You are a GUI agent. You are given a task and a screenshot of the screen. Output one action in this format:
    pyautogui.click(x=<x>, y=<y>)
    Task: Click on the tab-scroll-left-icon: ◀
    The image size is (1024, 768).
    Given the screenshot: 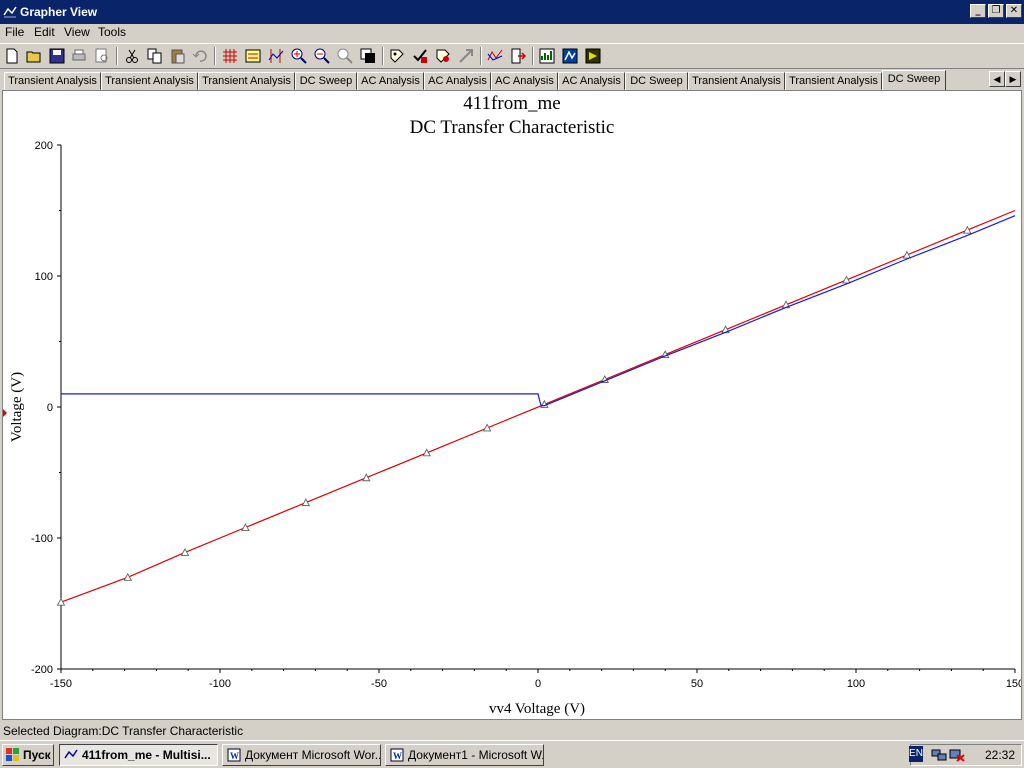 What is the action you would take?
    pyautogui.click(x=997, y=79)
    